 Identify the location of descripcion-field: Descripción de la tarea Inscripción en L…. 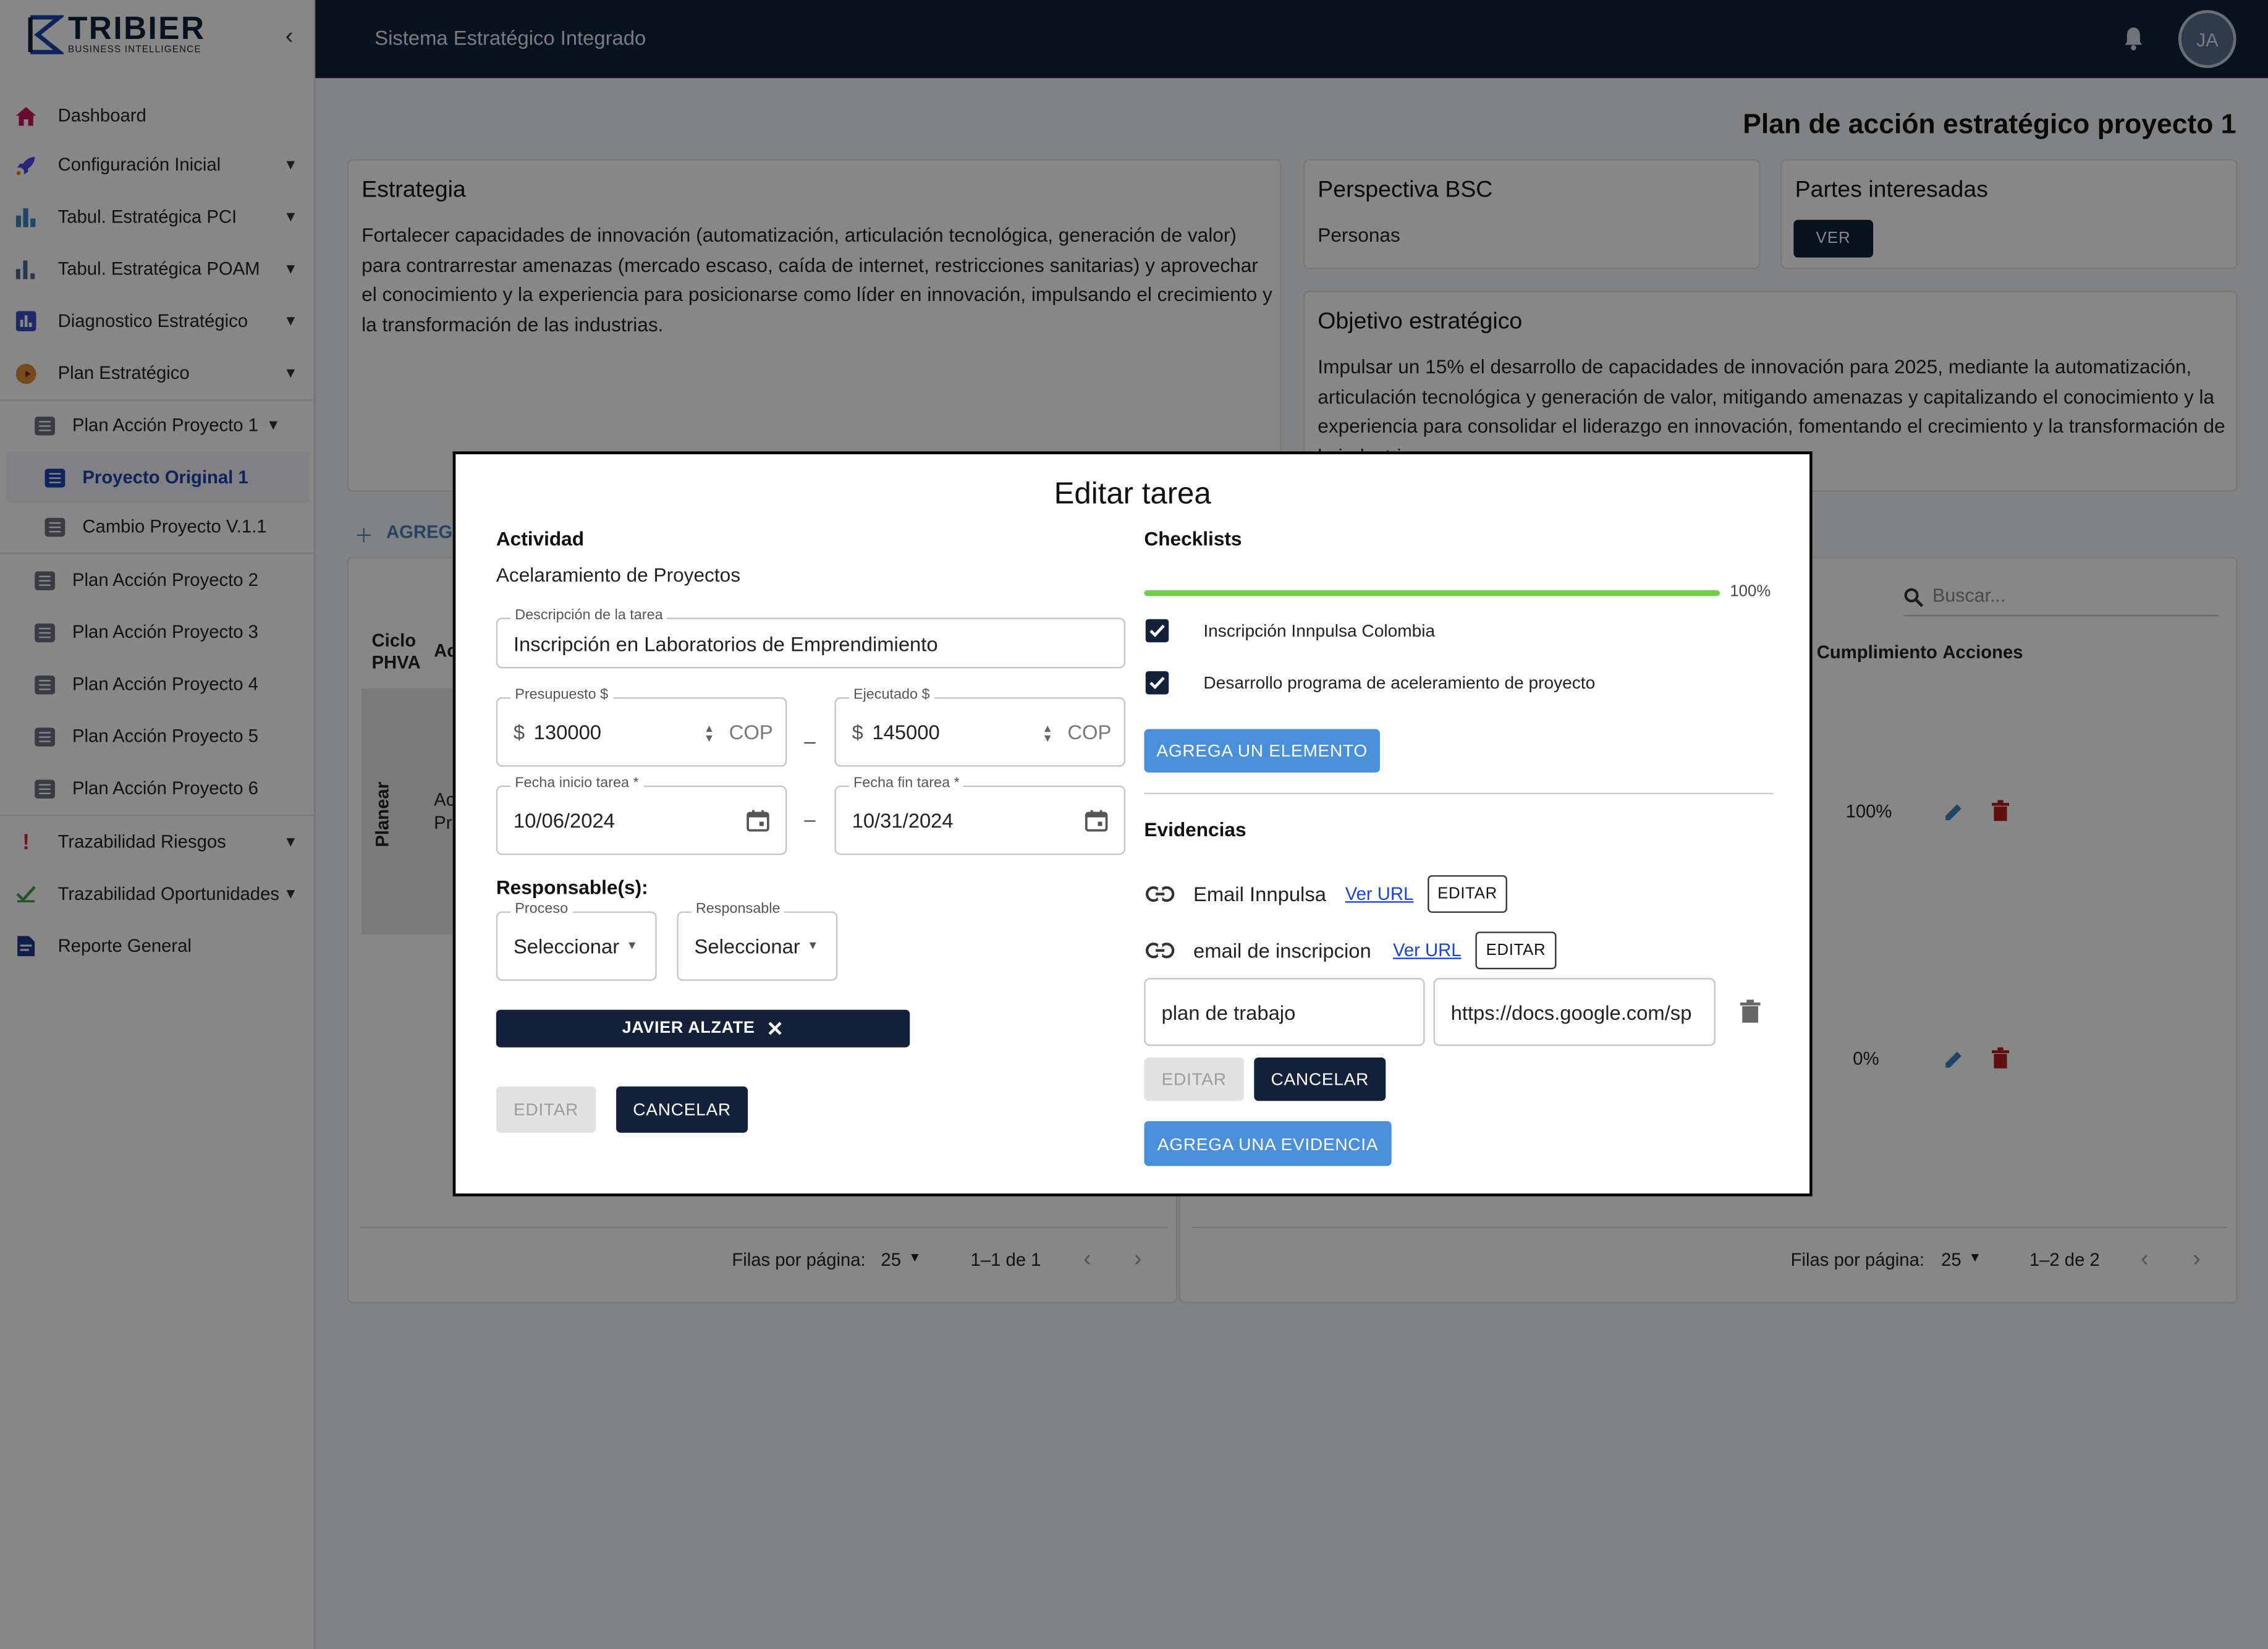
(810, 638).